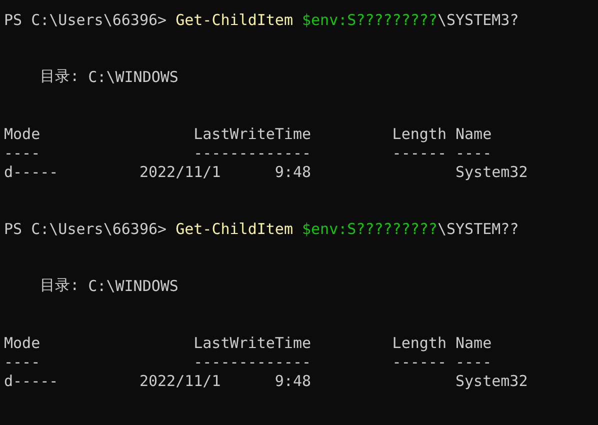 The height and width of the screenshot is (425, 598). What do you see at coordinates (478, 229) in the screenshot?
I see `path-text: \SYSTEM??` at bounding box center [478, 229].